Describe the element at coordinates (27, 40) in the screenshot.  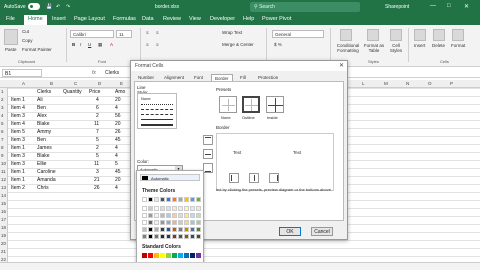
I see `copy-button: Copy` at that location.